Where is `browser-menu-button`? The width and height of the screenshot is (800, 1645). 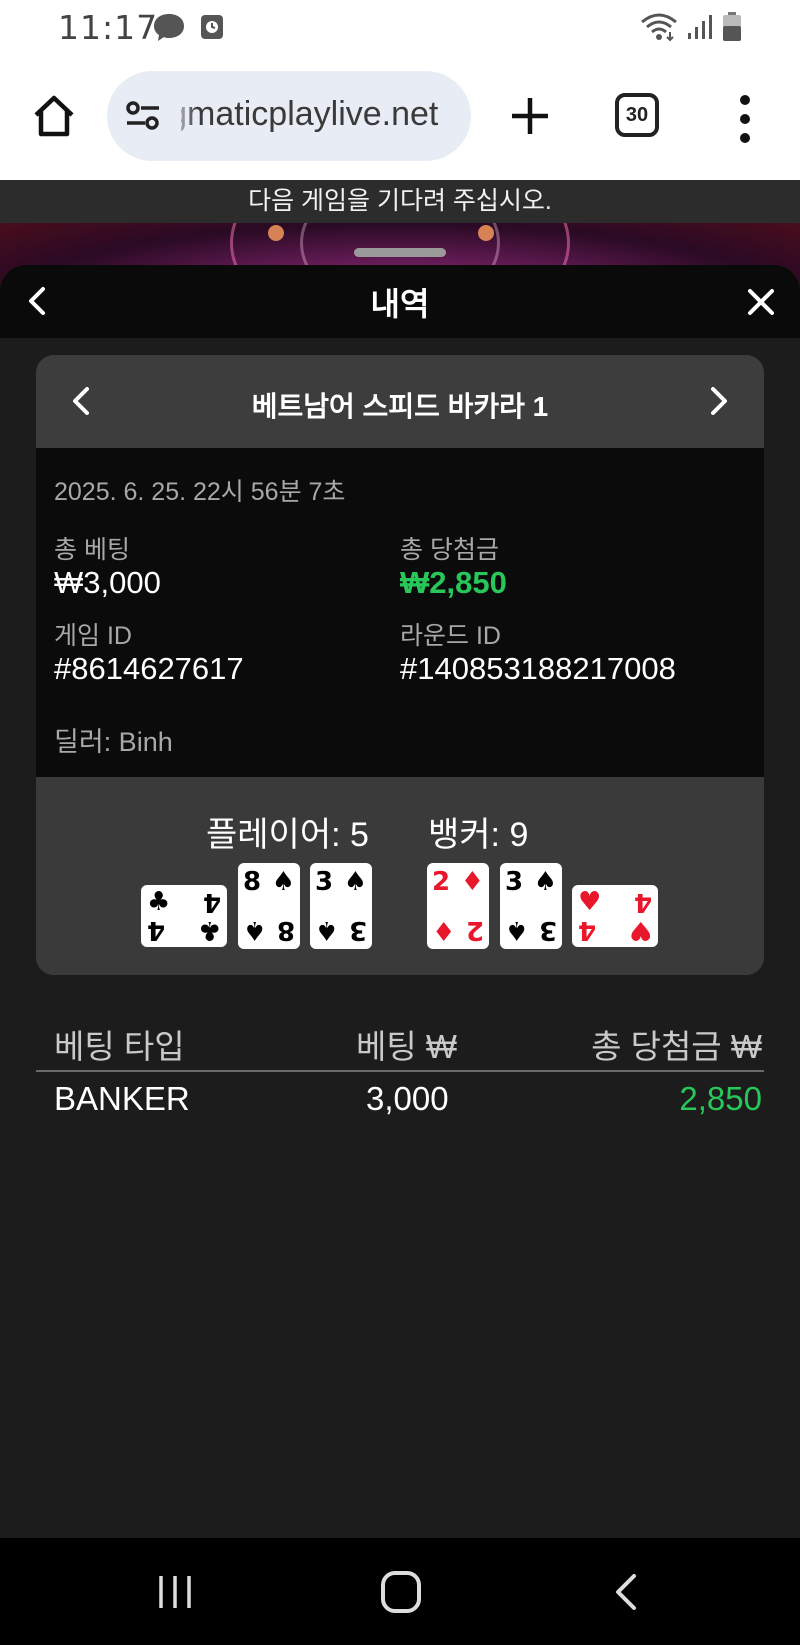 browser-menu-button is located at coordinates (745, 119).